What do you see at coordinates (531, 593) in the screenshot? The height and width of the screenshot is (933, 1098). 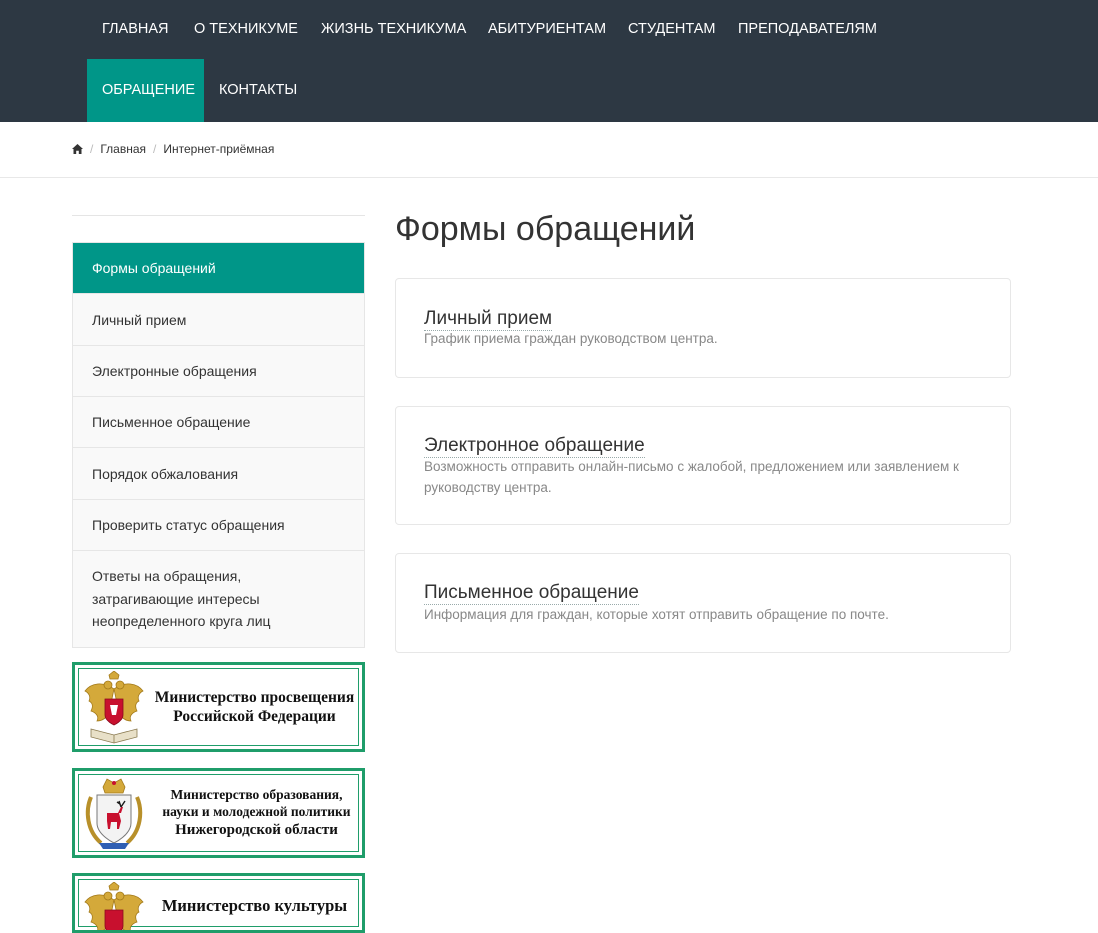 I see `card-title-link: Письменное обращение` at bounding box center [531, 593].